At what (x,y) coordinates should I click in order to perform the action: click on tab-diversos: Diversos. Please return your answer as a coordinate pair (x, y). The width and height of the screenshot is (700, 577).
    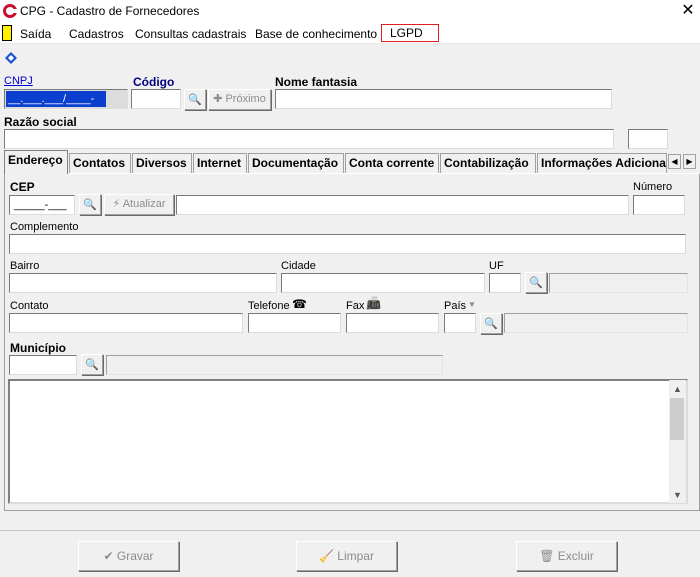
    Looking at the image, I should click on (162, 163).